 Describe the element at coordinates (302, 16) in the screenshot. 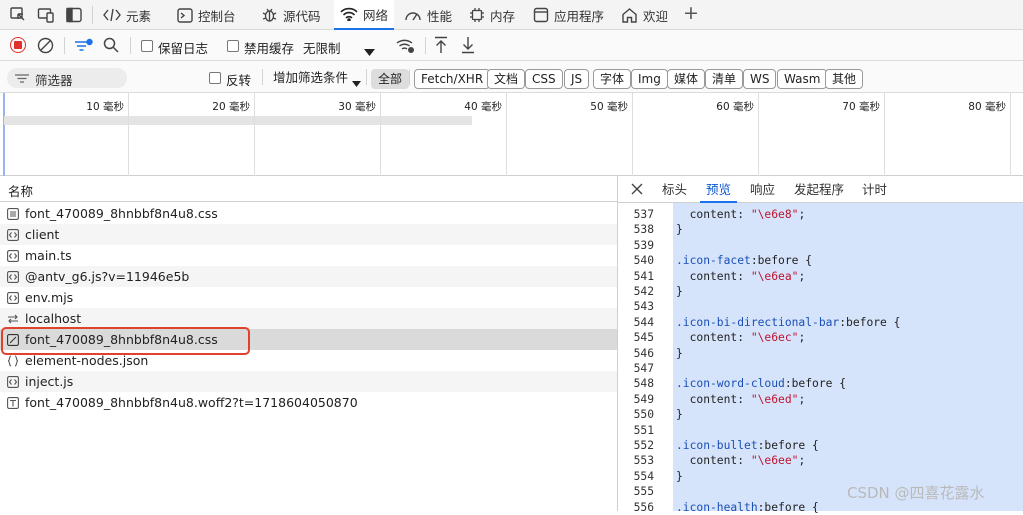

I see `tab-sources-label: 源代码` at that location.